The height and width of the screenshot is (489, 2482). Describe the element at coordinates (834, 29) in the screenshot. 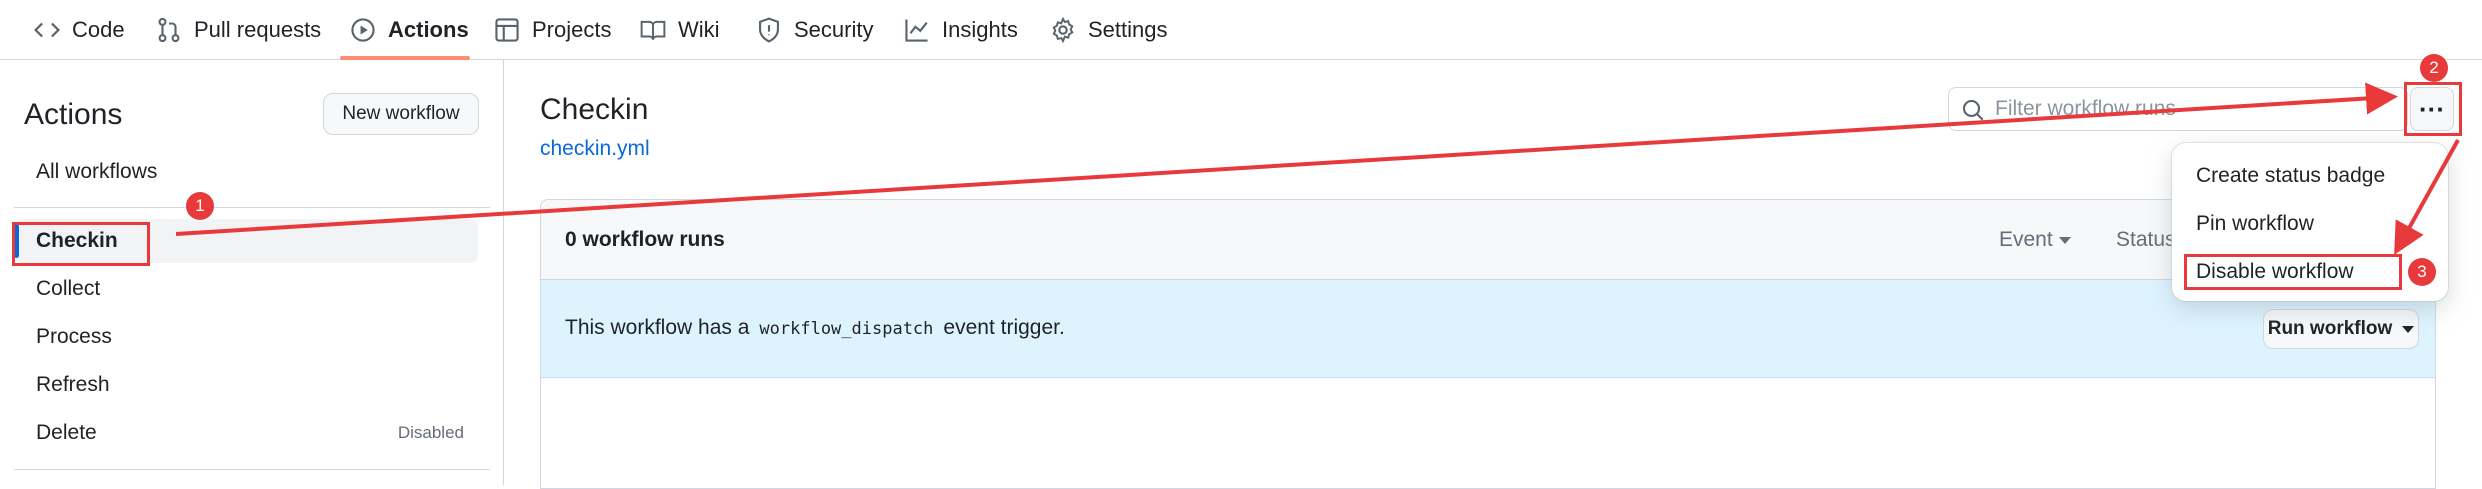

I see `tab-label: Security` at that location.